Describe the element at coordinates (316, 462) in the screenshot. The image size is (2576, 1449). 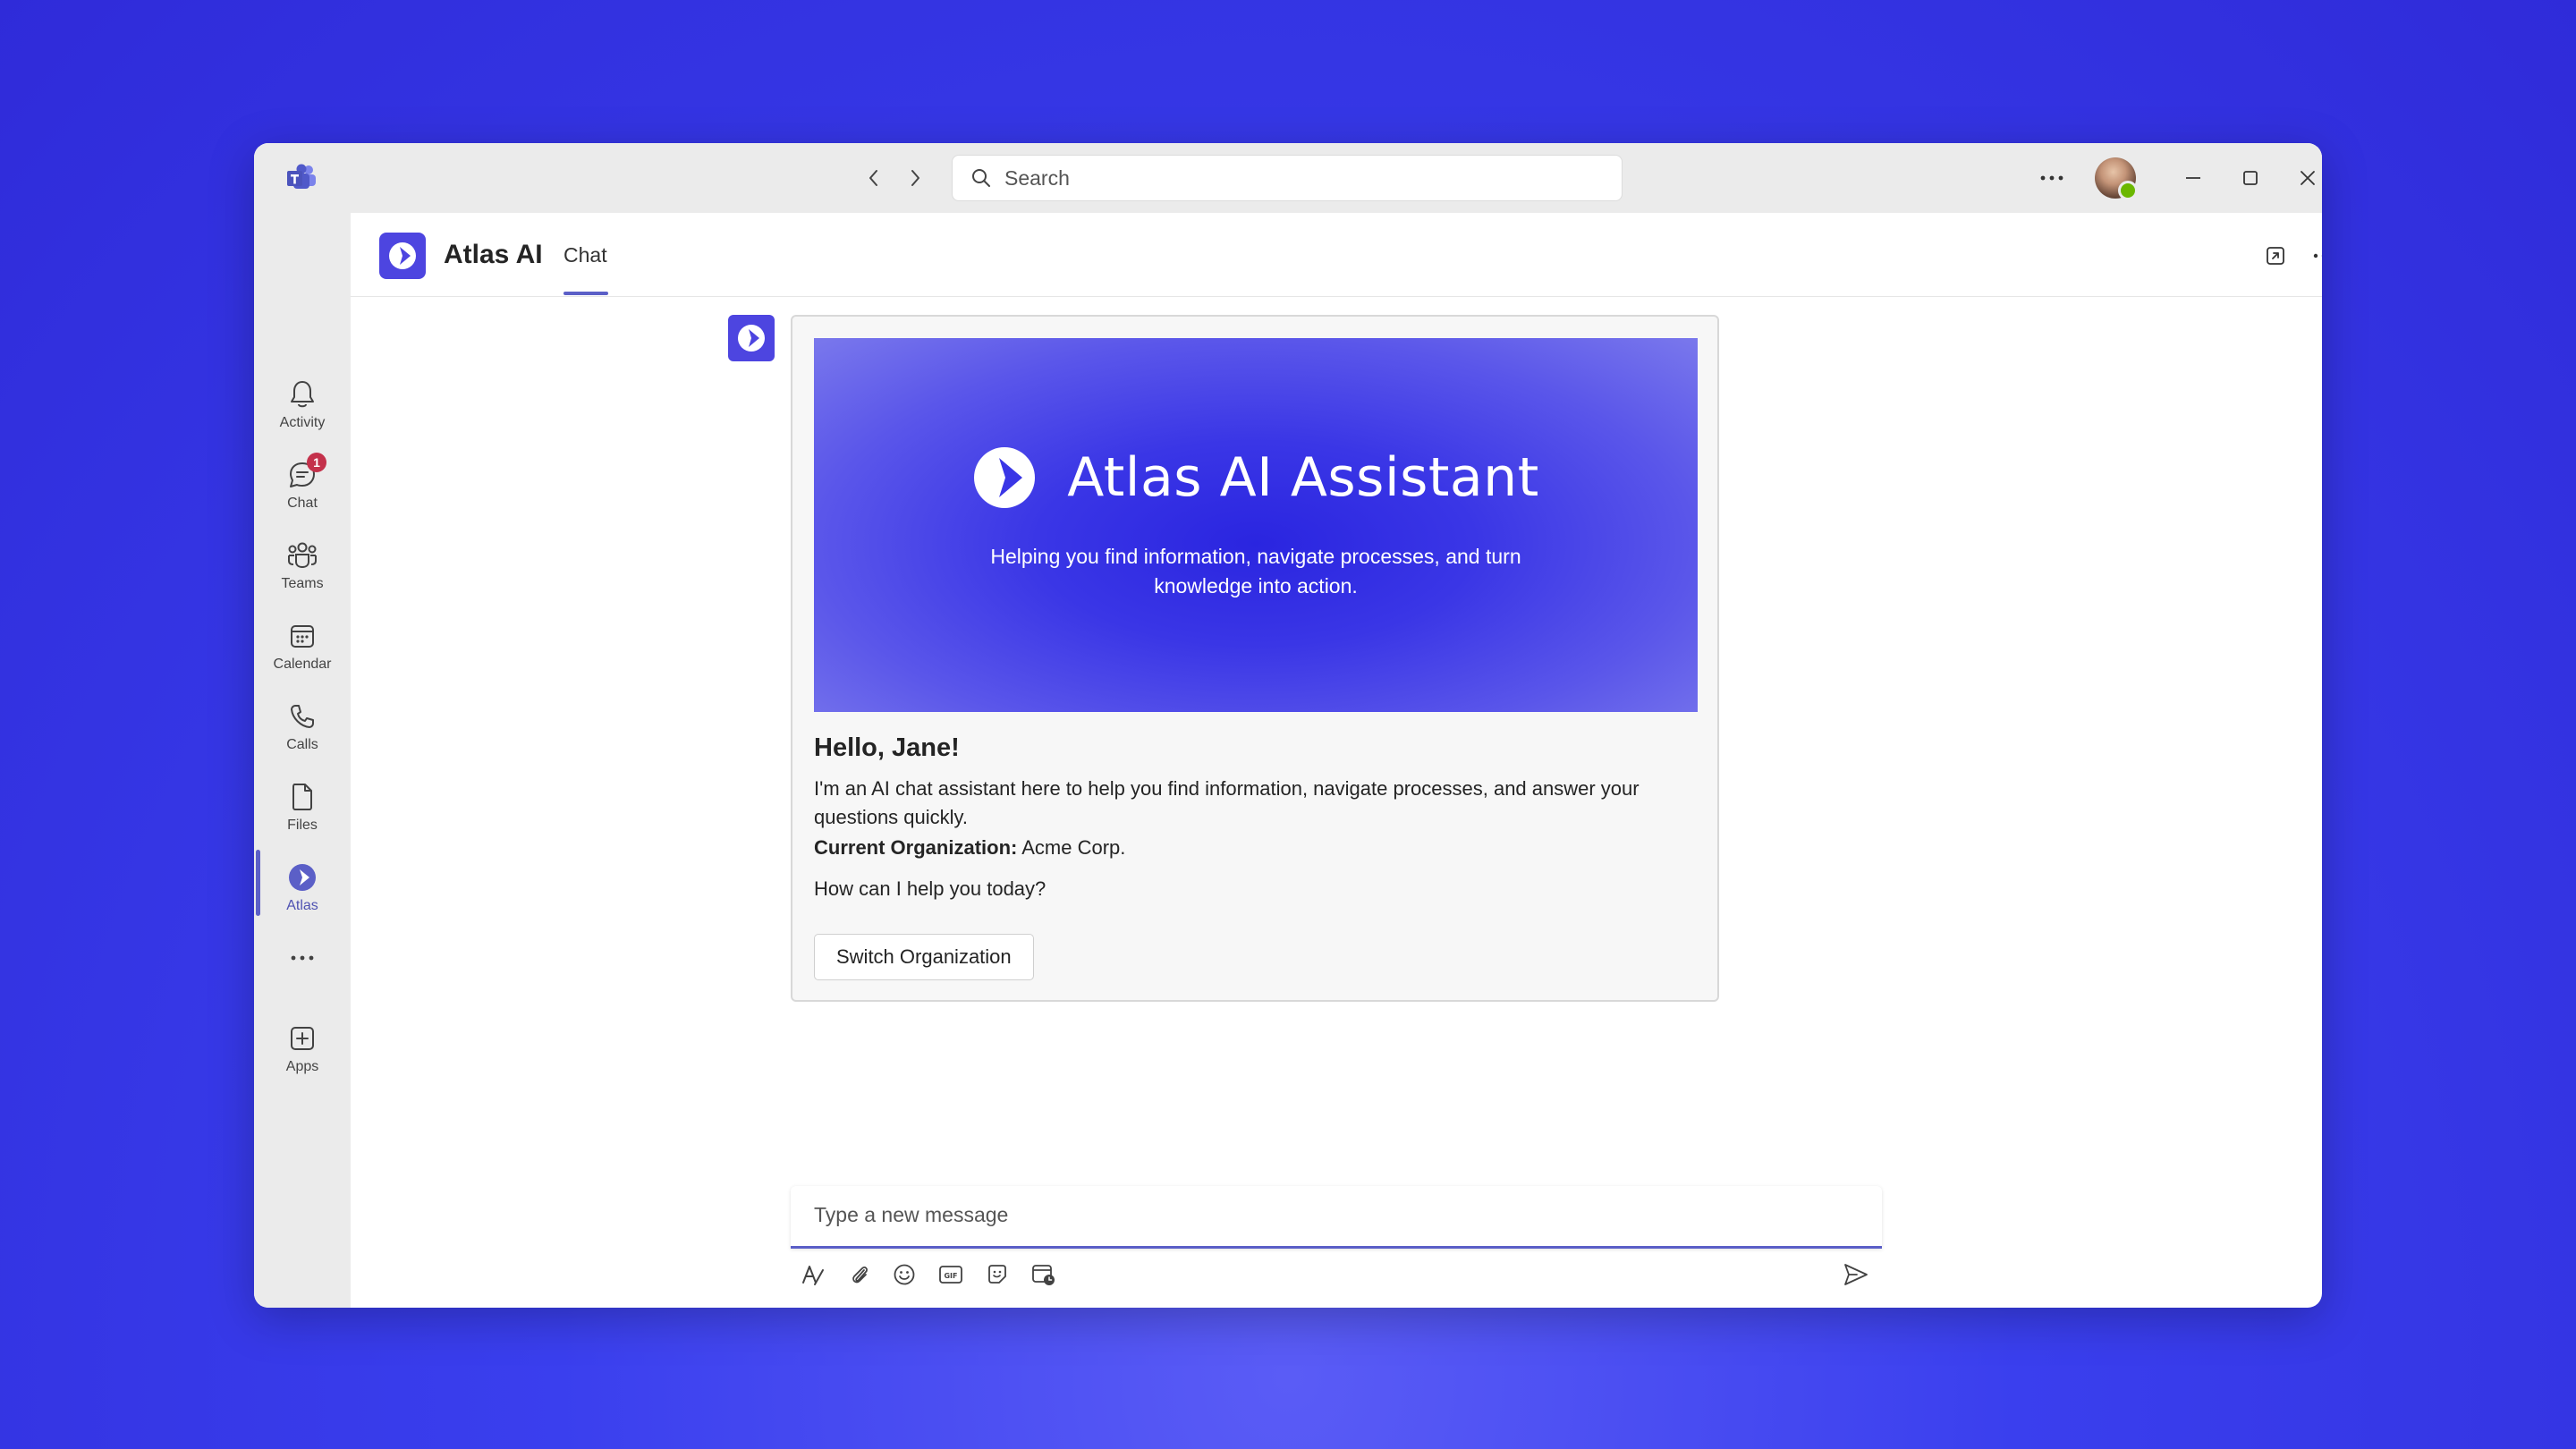
I see `unread-badge: 1` at that location.